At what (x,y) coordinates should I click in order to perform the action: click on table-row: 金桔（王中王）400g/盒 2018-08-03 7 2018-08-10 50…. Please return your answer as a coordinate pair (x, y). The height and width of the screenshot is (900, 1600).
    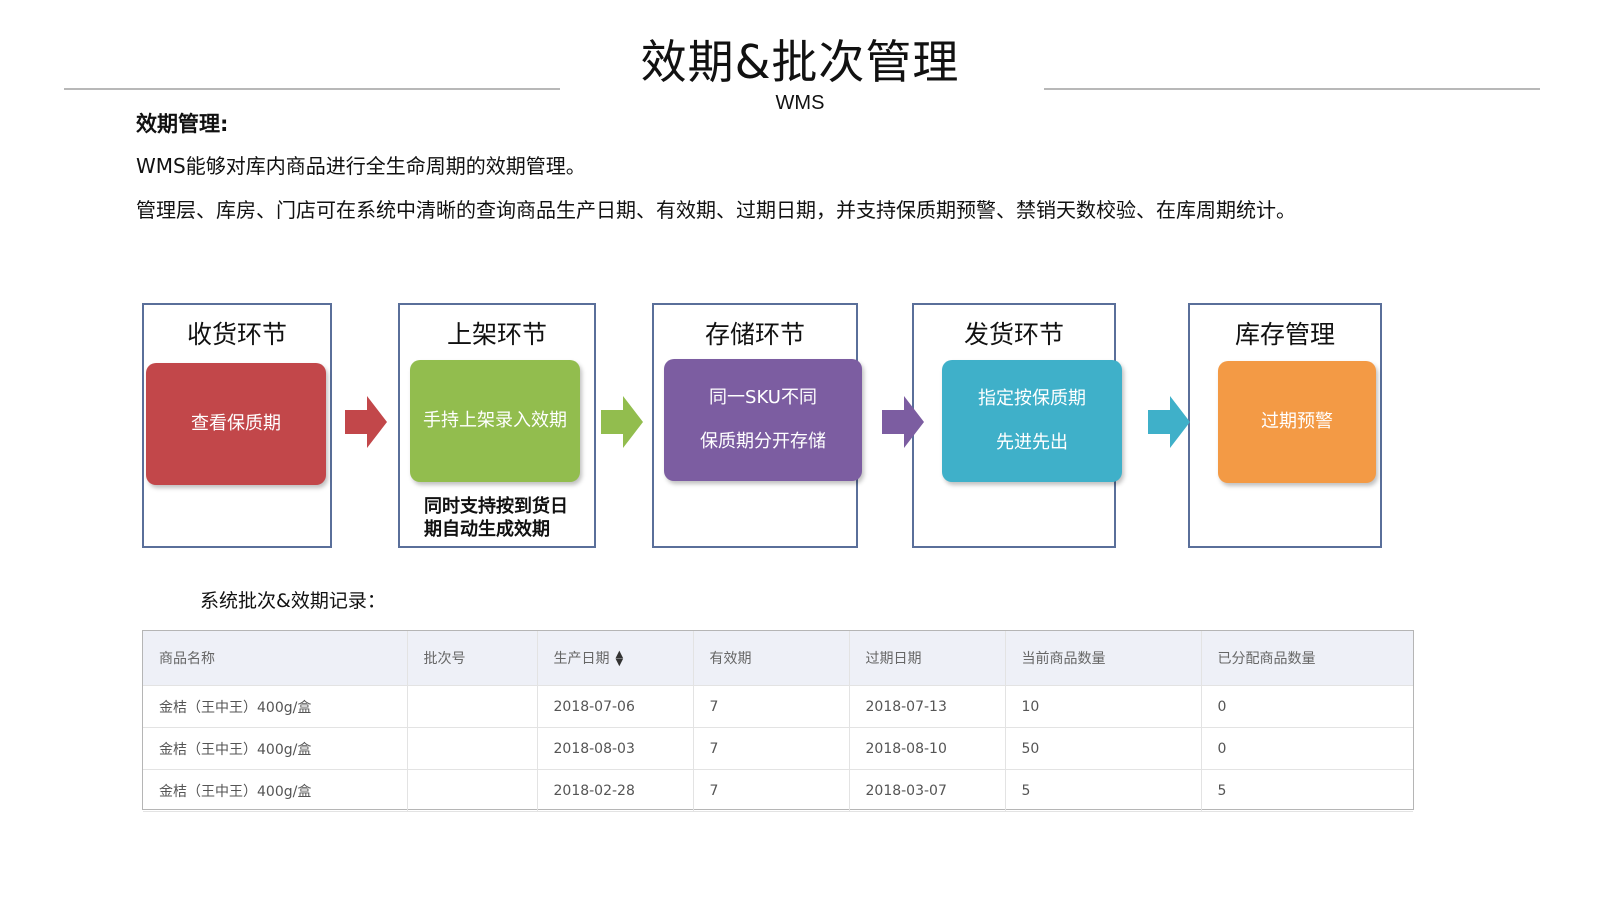
    Looking at the image, I should click on (778, 748).